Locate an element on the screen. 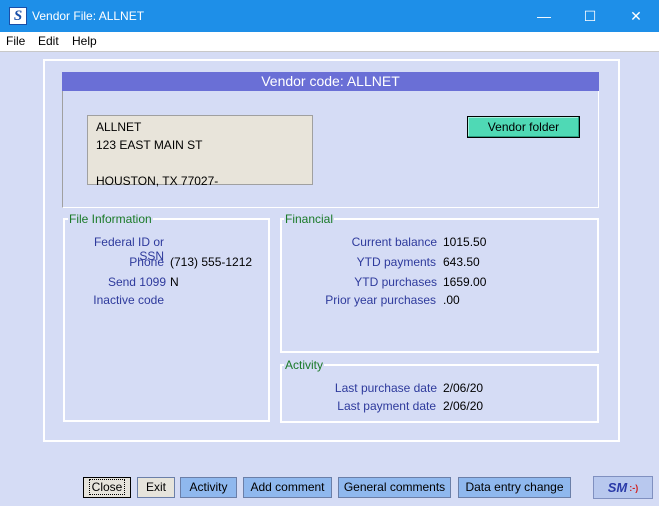  phone-label: Phone is located at coordinates (146, 262).